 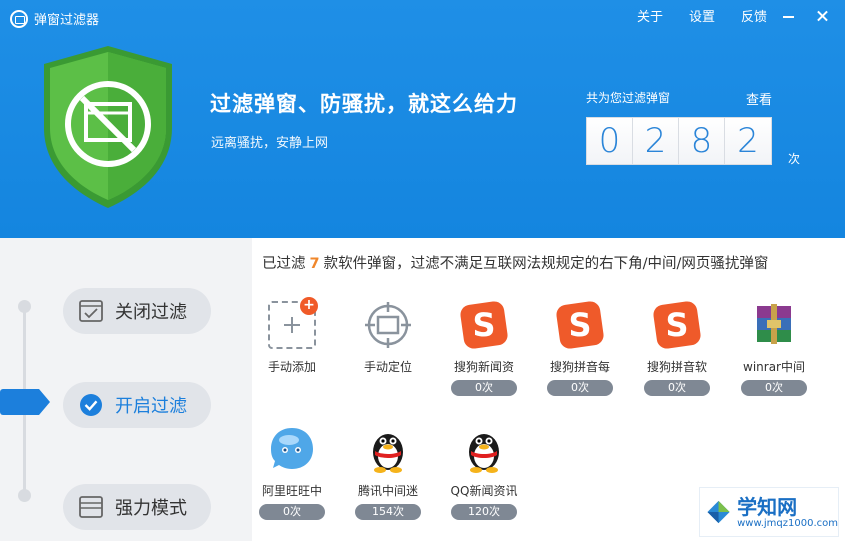 What do you see at coordinates (789, 16) in the screenshot?
I see `minimize-icon` at bounding box center [789, 16].